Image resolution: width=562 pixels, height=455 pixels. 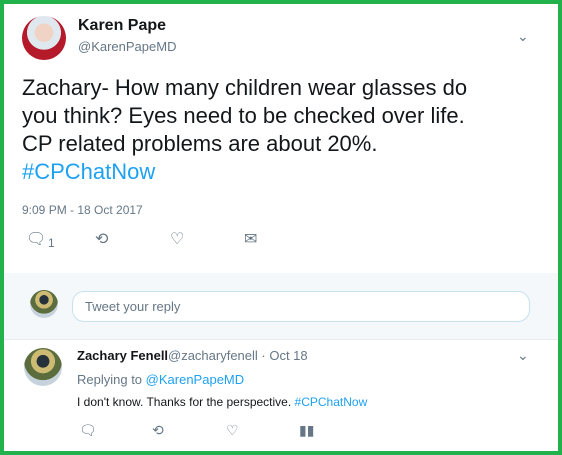 What do you see at coordinates (44, 304) in the screenshot?
I see `current-user-avatar` at bounding box center [44, 304].